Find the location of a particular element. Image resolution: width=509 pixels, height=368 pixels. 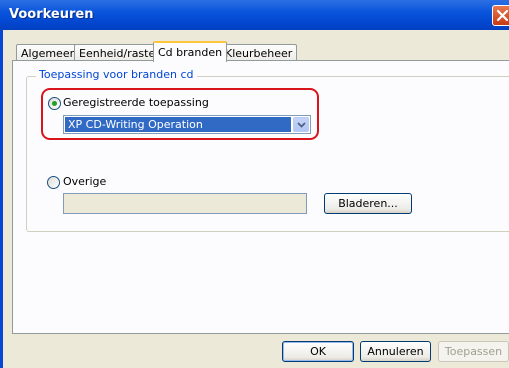

apply-button: Toepassen is located at coordinates (473, 351).